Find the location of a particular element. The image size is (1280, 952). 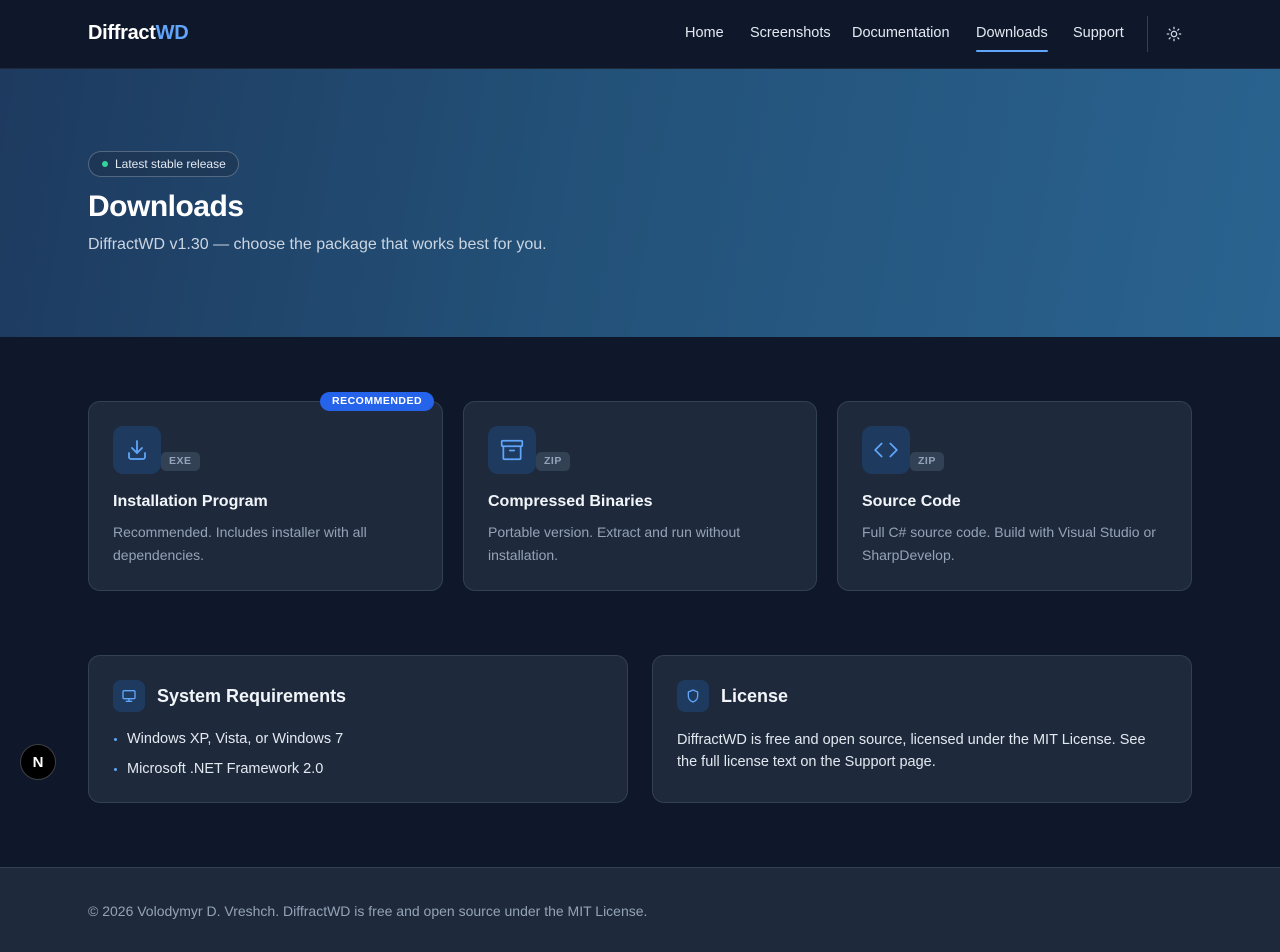

nav-documentation: Documentation is located at coordinates (901, 33).